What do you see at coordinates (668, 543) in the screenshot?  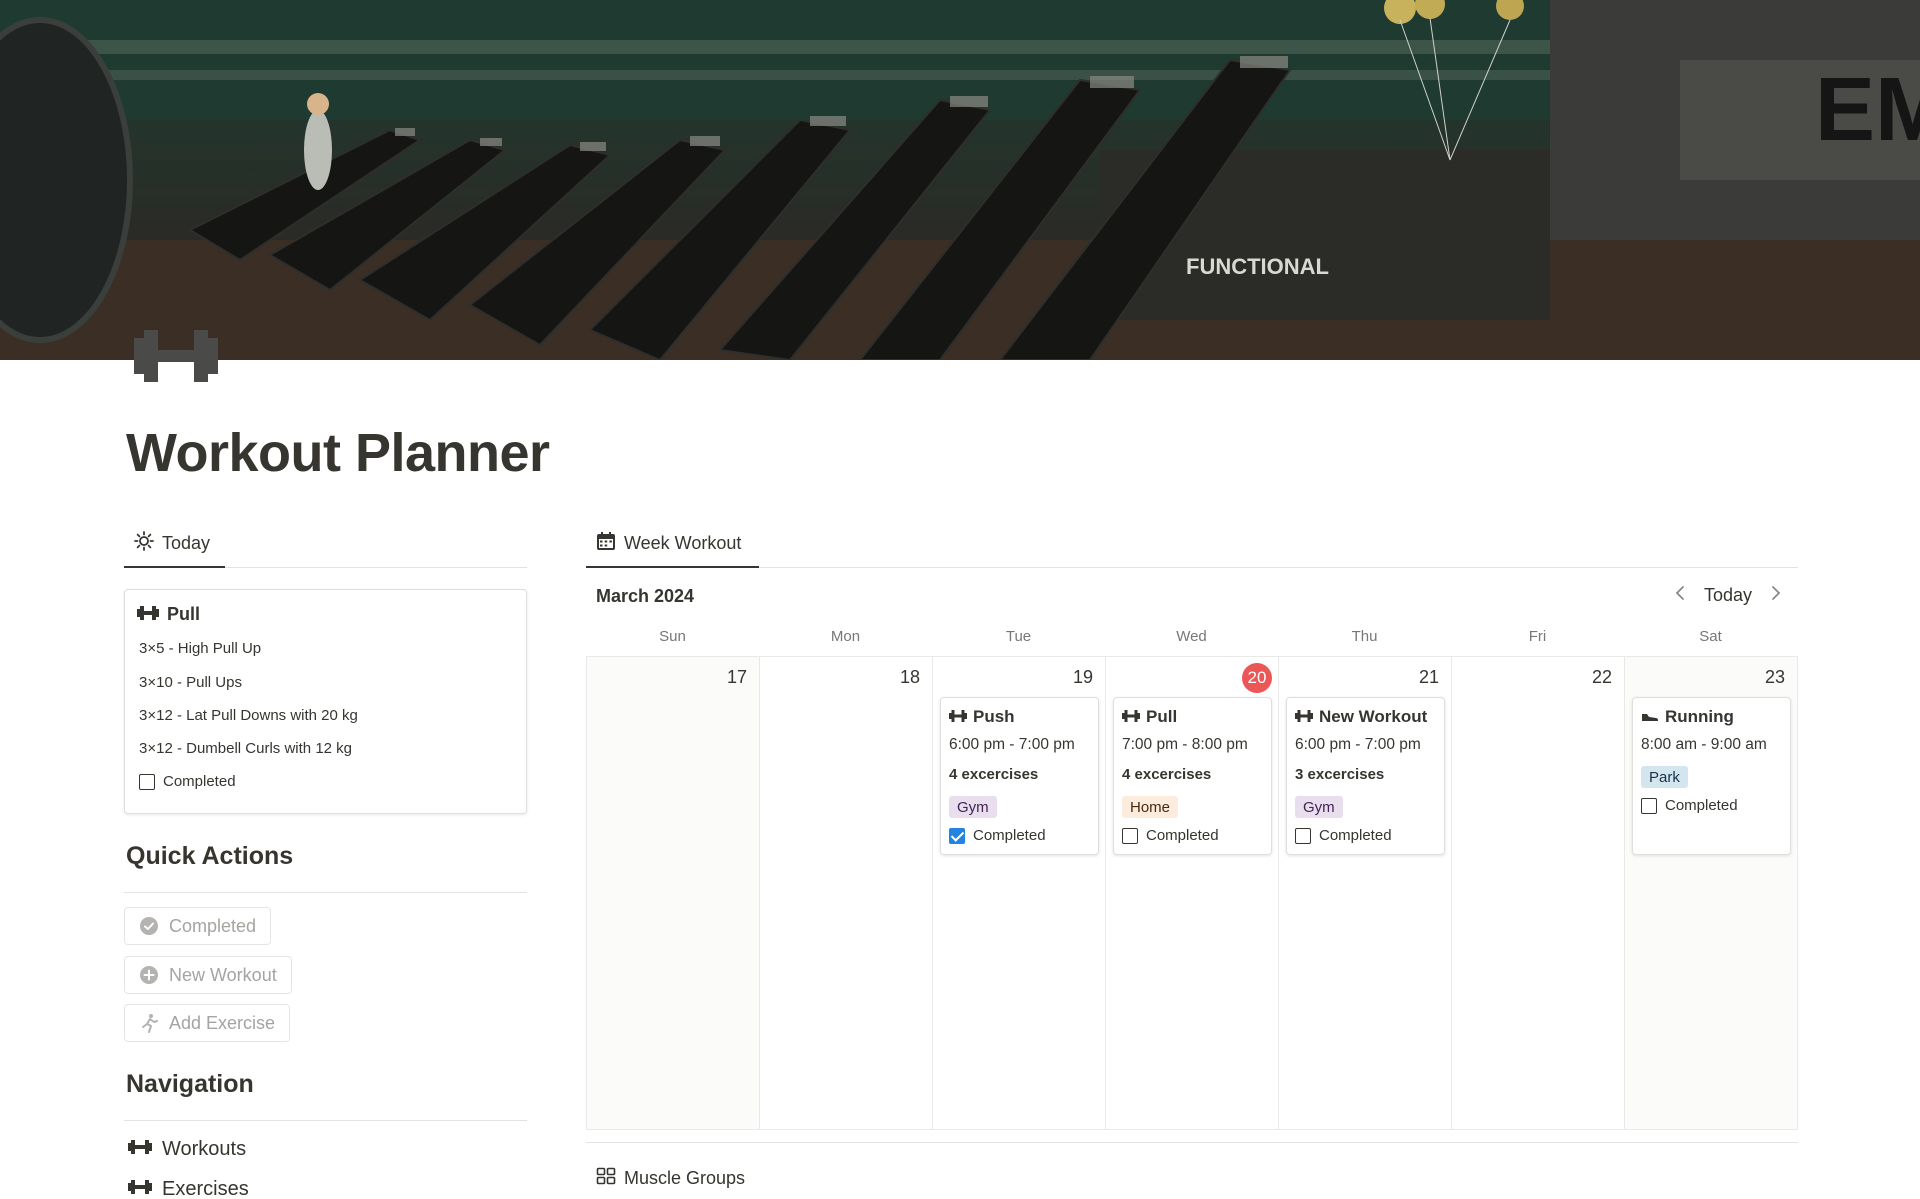 I see `tab-week-workout: Week Workout` at bounding box center [668, 543].